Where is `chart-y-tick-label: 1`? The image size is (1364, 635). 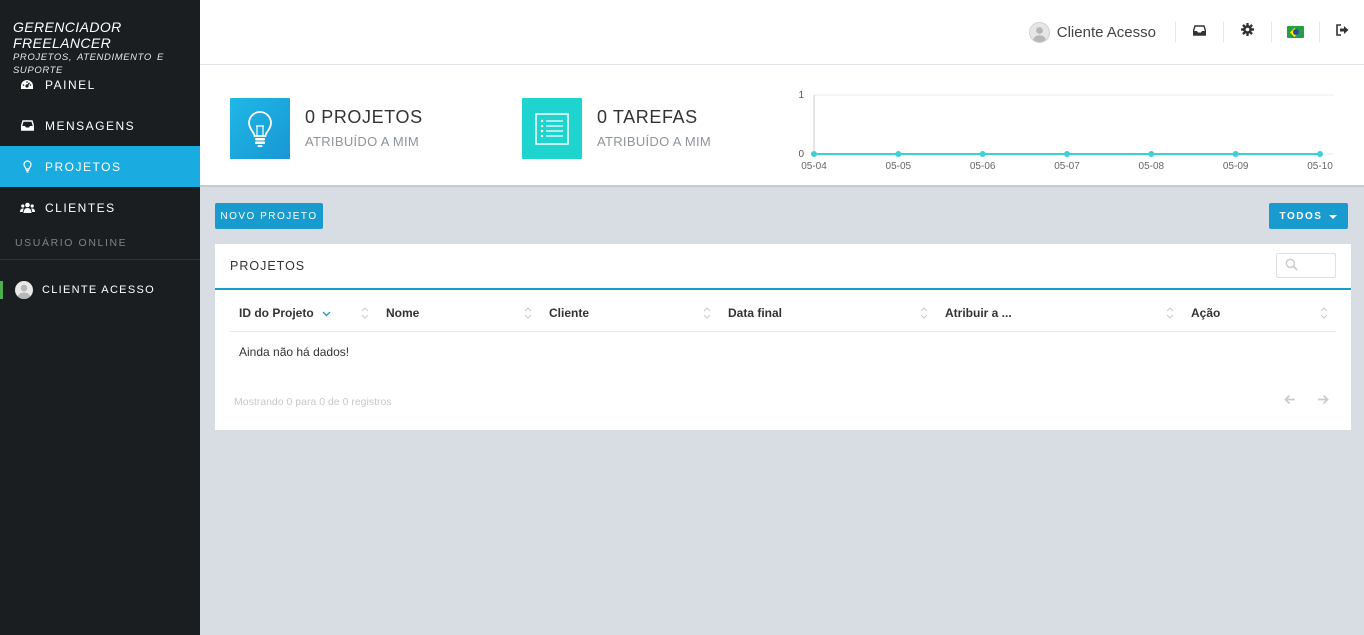
chart-y-tick-label: 1 is located at coordinates (801, 95).